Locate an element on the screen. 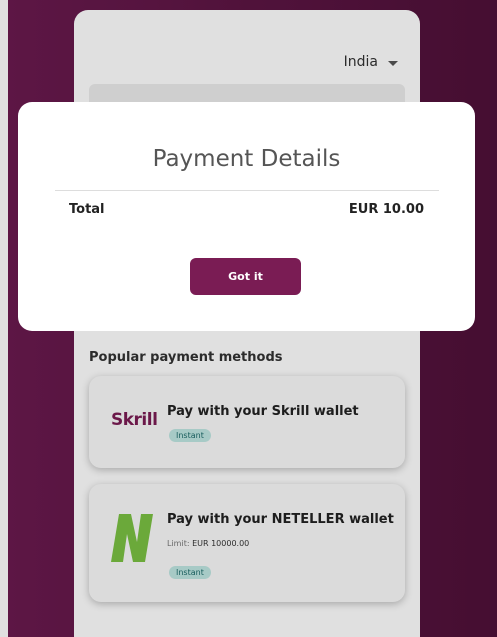  total-label: Total is located at coordinates (87, 209).